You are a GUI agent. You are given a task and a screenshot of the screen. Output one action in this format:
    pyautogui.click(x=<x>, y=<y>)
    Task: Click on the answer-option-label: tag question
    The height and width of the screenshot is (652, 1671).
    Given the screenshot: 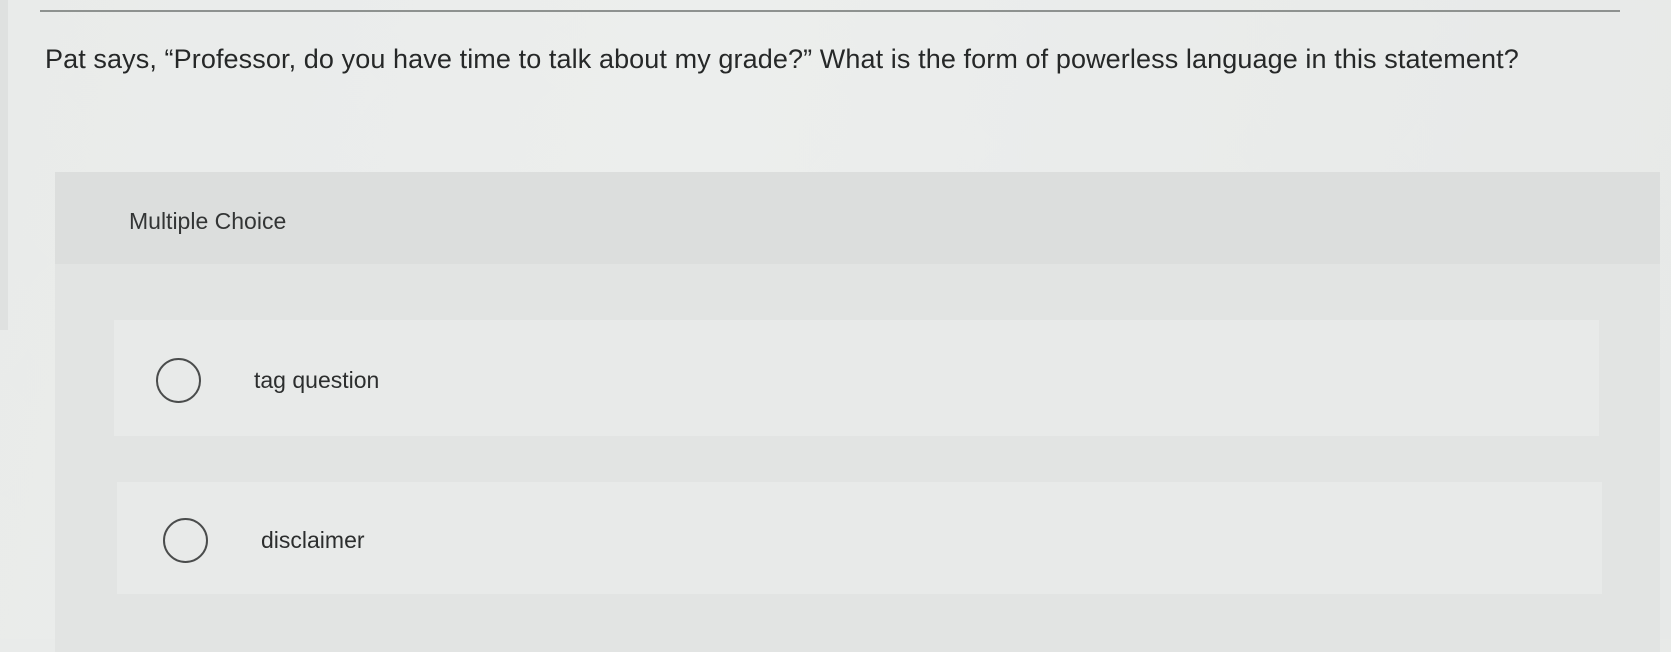 What is the action you would take?
    pyautogui.click(x=317, y=380)
    